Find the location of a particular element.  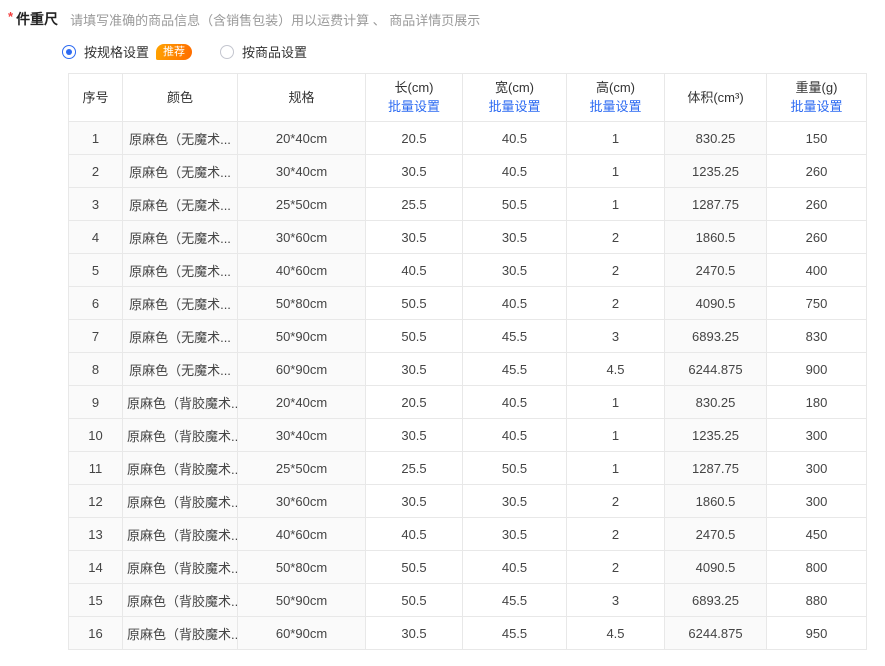

table-row: 11 原麻色（背胶魔术... 25*50cm 25.5 50.5 1 1287.75 300 is located at coordinates (467, 468).